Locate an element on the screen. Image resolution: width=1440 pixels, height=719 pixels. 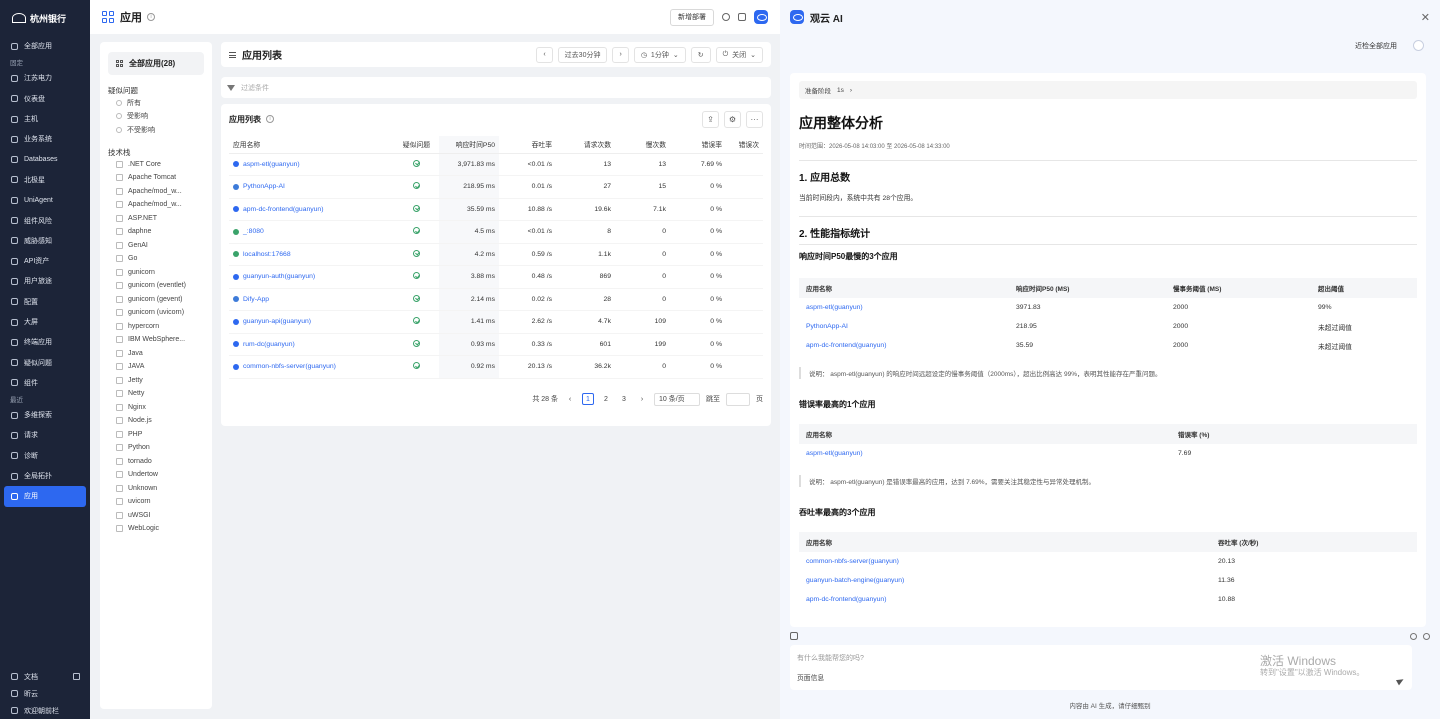
settings-icon is located at coordinates (726, 17).